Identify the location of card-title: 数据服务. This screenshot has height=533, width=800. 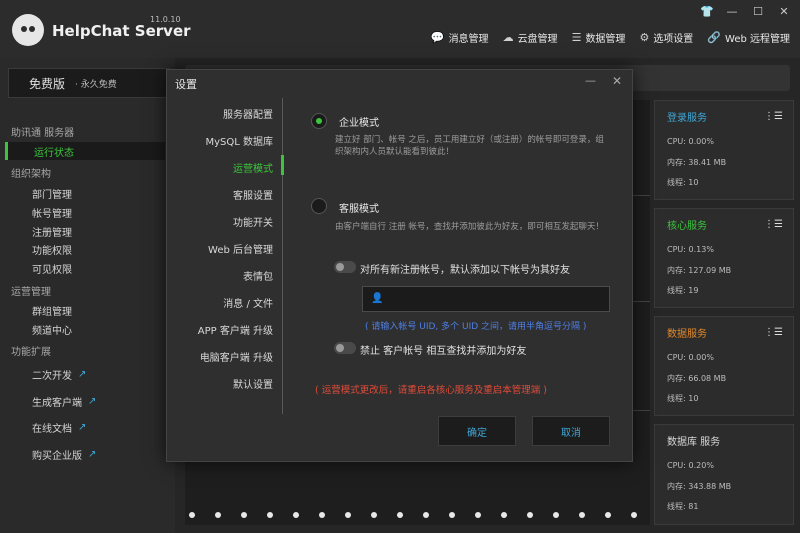
(687, 334).